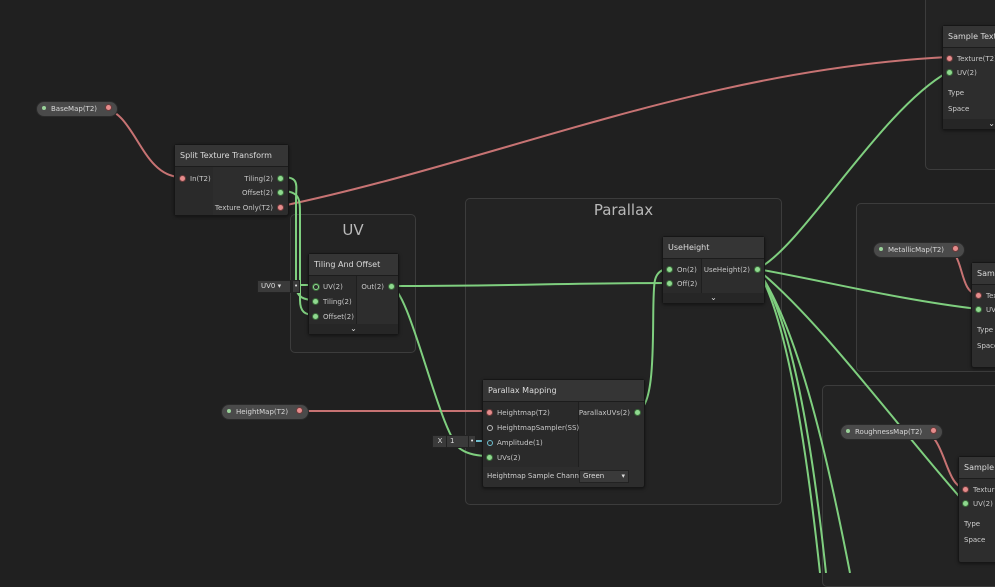 This screenshot has width=995, height=587. I want to click on output-texture-only: Texture Only(T2), so click(250, 208).